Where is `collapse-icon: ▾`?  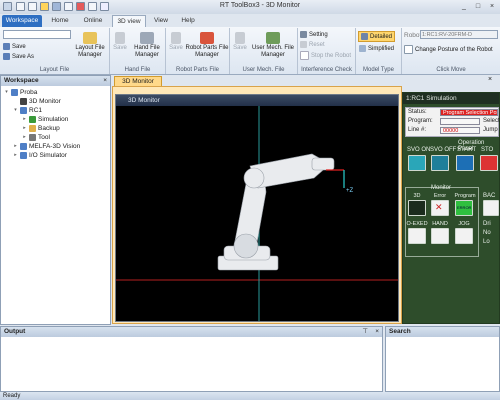 collapse-icon: ▾ is located at coordinates (15, 110).